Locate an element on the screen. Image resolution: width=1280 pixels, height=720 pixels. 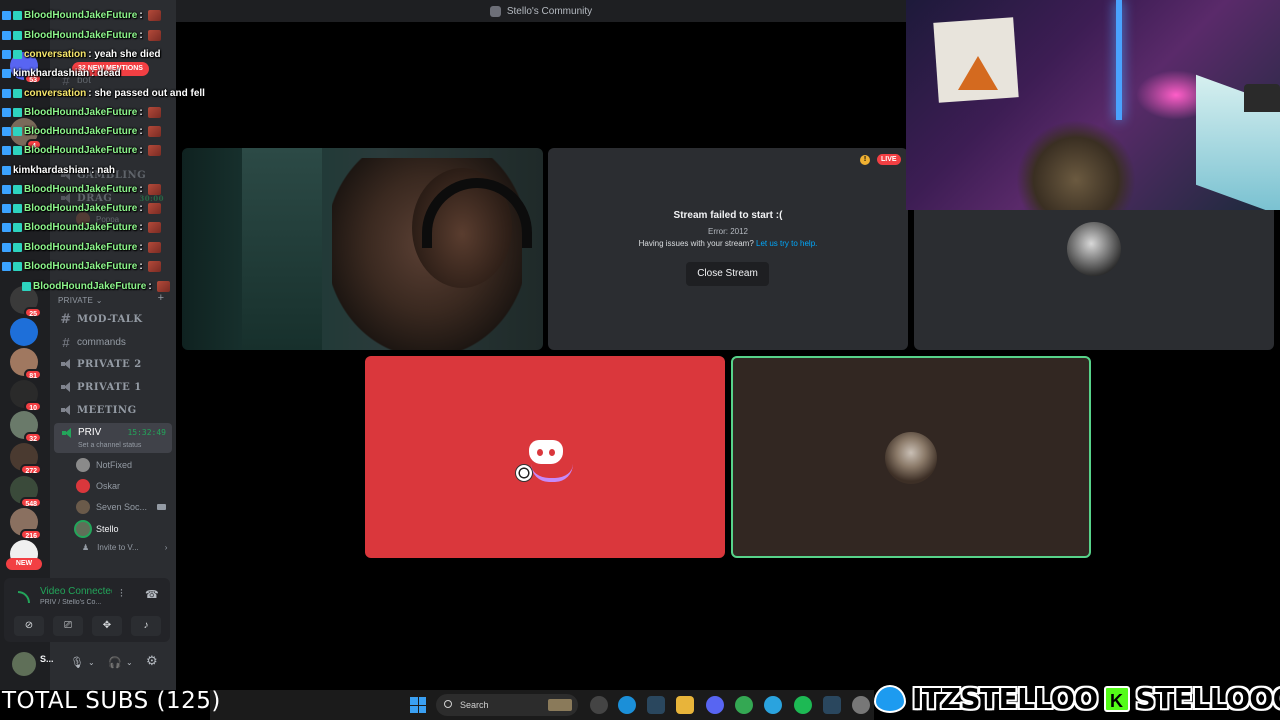
channel-private-1: PRIVATE 1 is located at coordinates (113, 387).